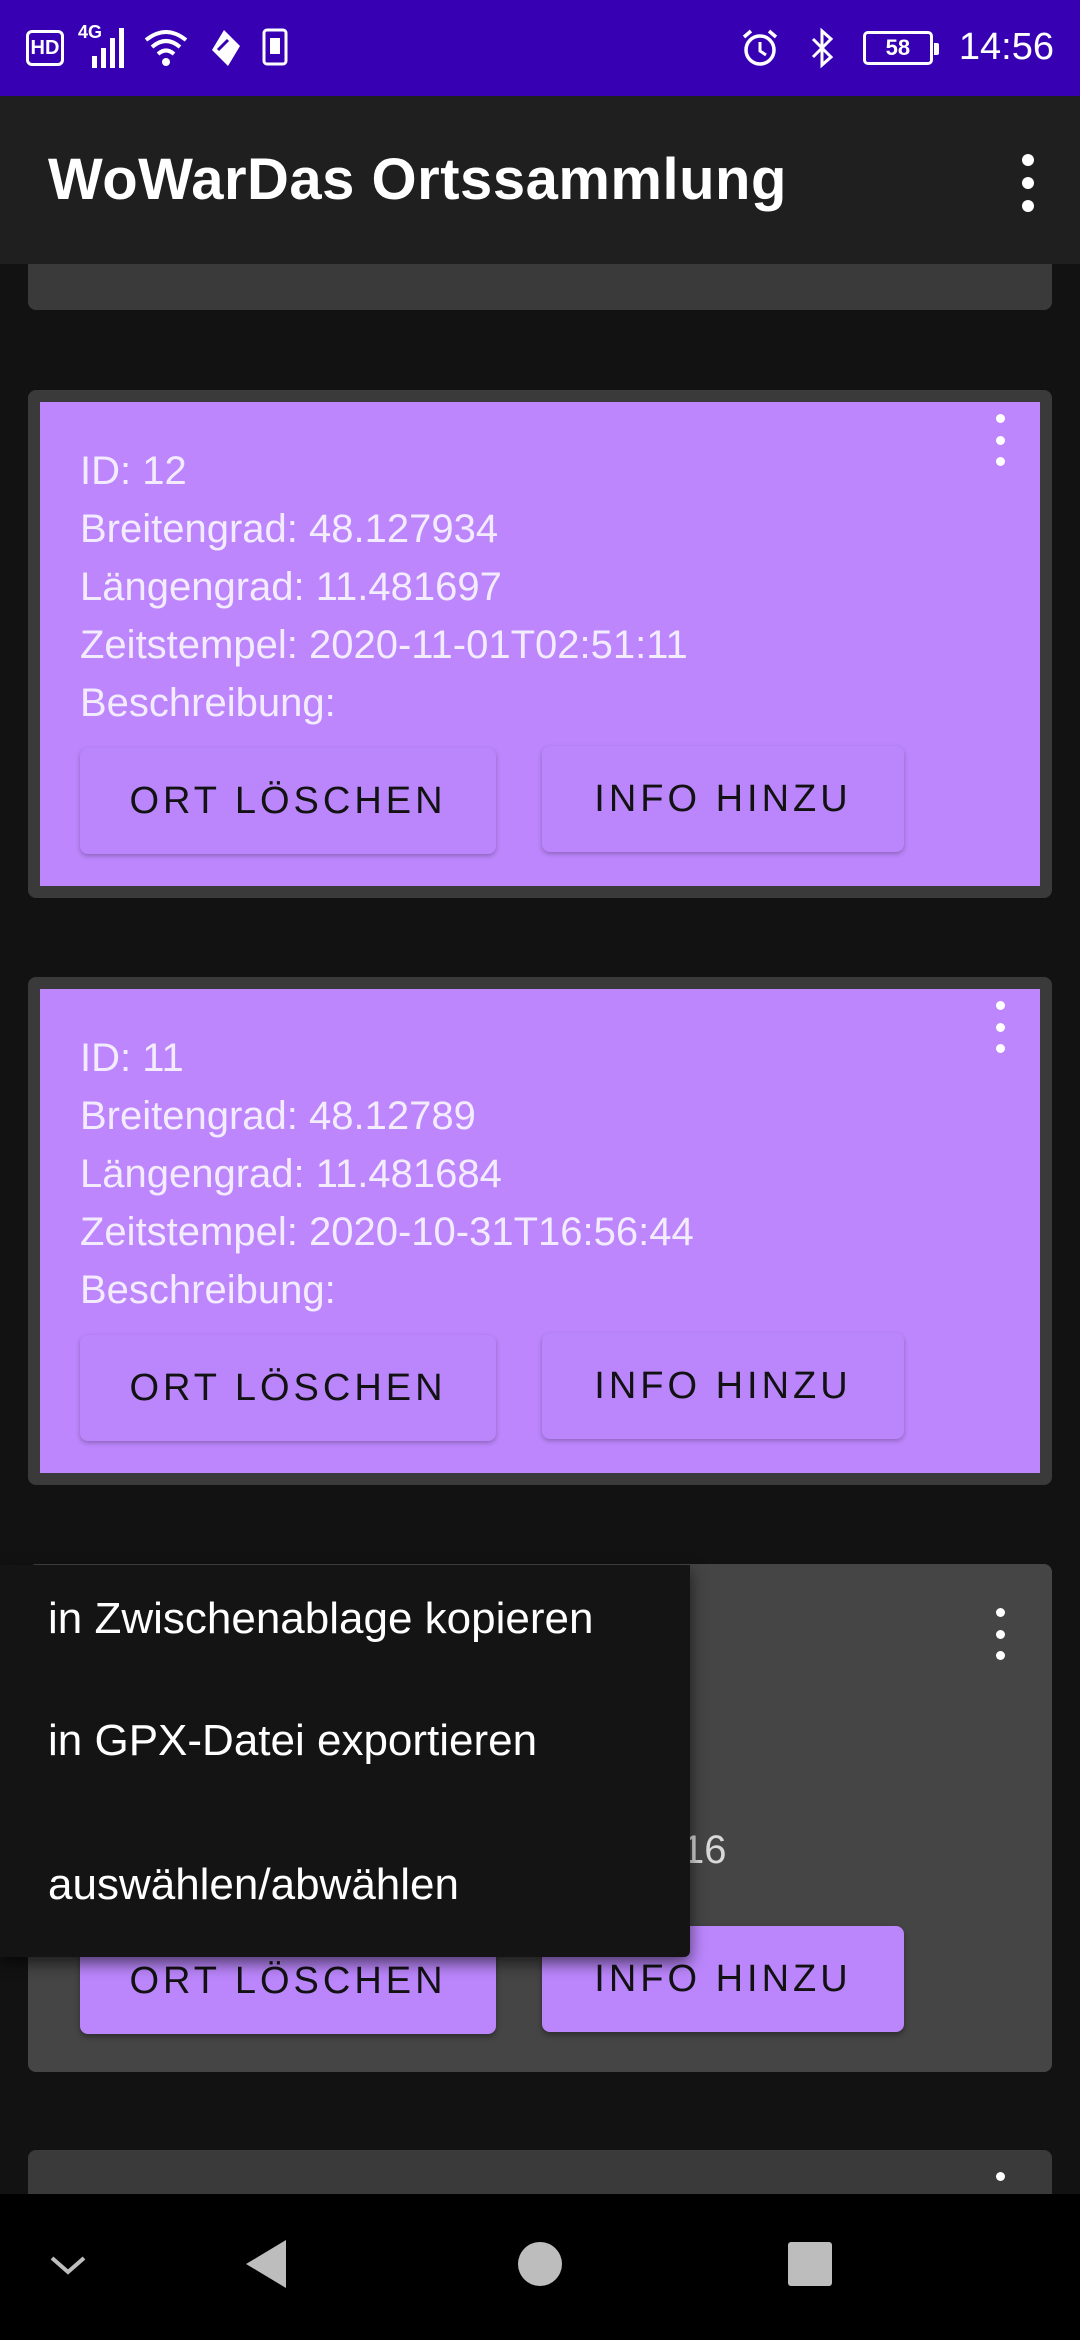 The image size is (1080, 2340). I want to click on location-id: ID: 11, so click(132, 1058).